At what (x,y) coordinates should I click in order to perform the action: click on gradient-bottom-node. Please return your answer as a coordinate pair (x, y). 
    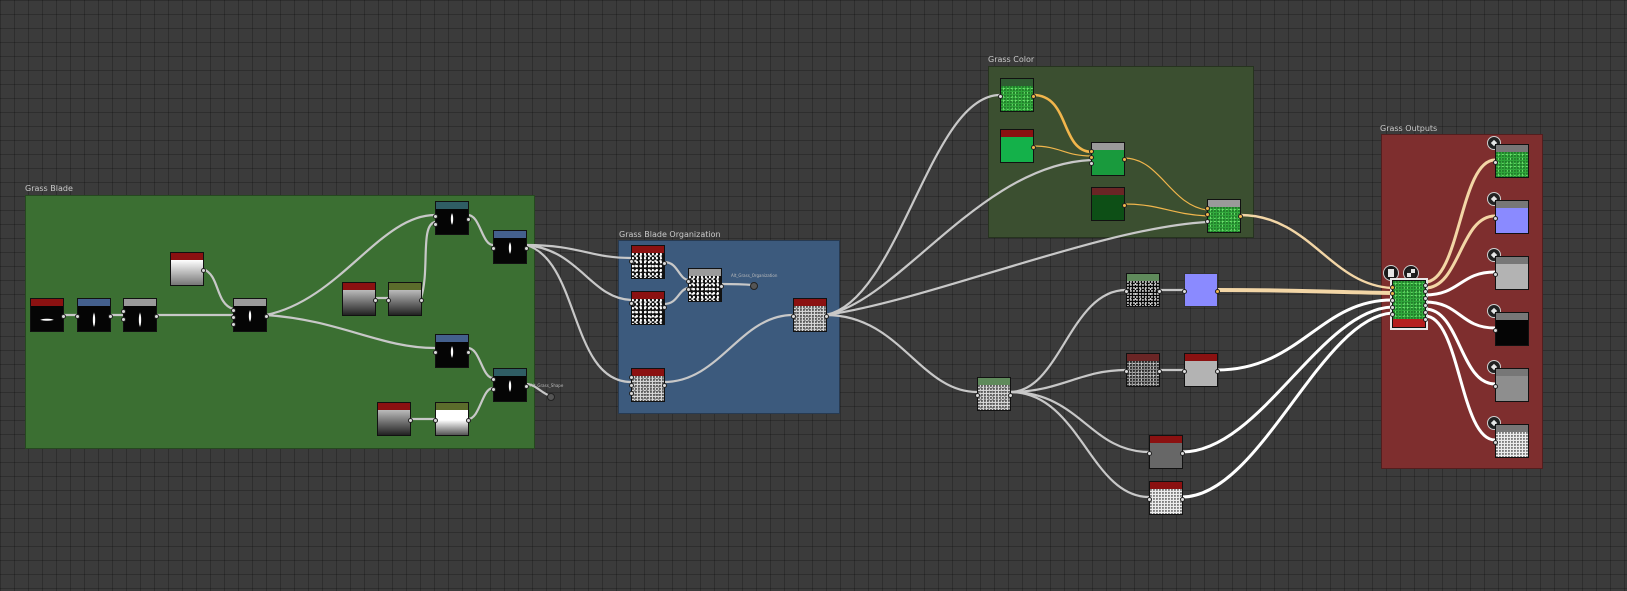
    Looking at the image, I should click on (395, 419).